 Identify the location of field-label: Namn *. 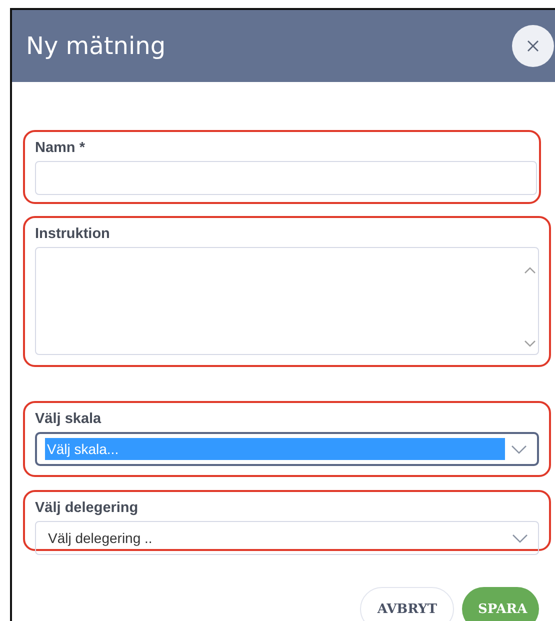
(60, 148).